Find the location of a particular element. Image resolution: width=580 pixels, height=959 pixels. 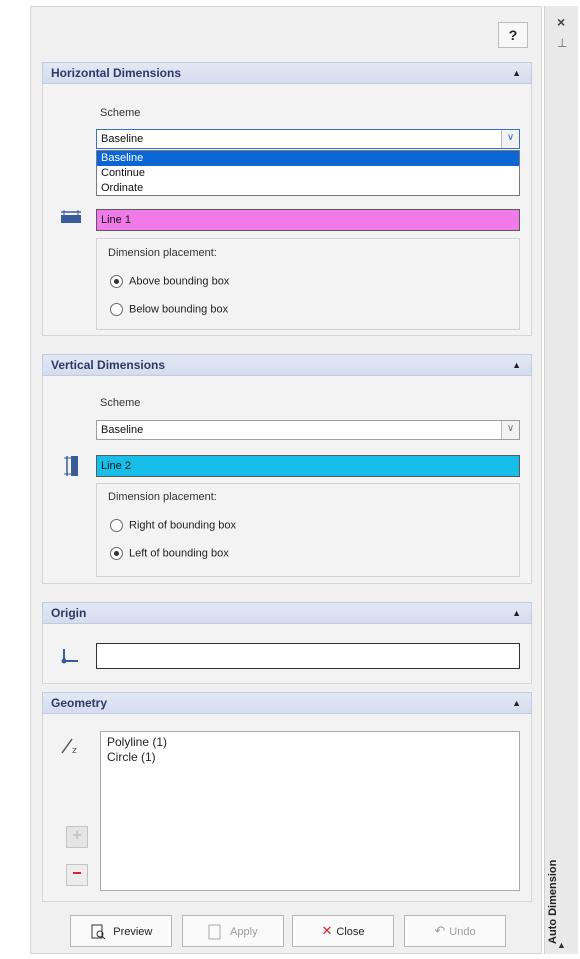

expand-arrow-icon: ▲ is located at coordinates (561, 945).